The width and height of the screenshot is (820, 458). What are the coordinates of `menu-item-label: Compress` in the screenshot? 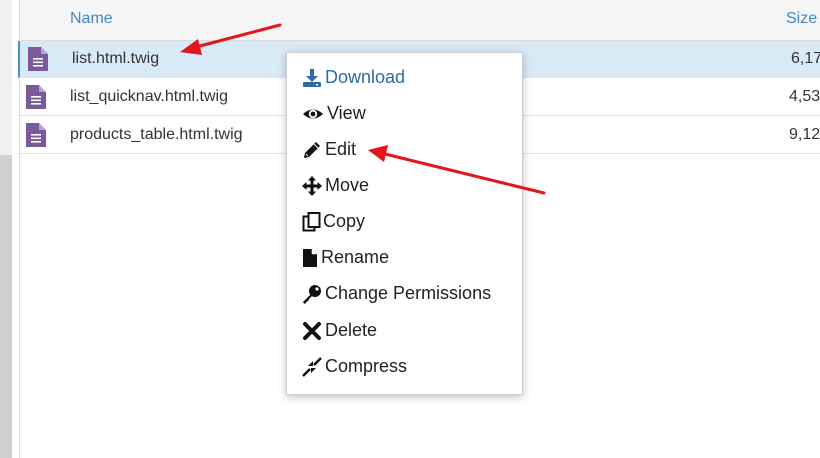 It's located at (366, 366).